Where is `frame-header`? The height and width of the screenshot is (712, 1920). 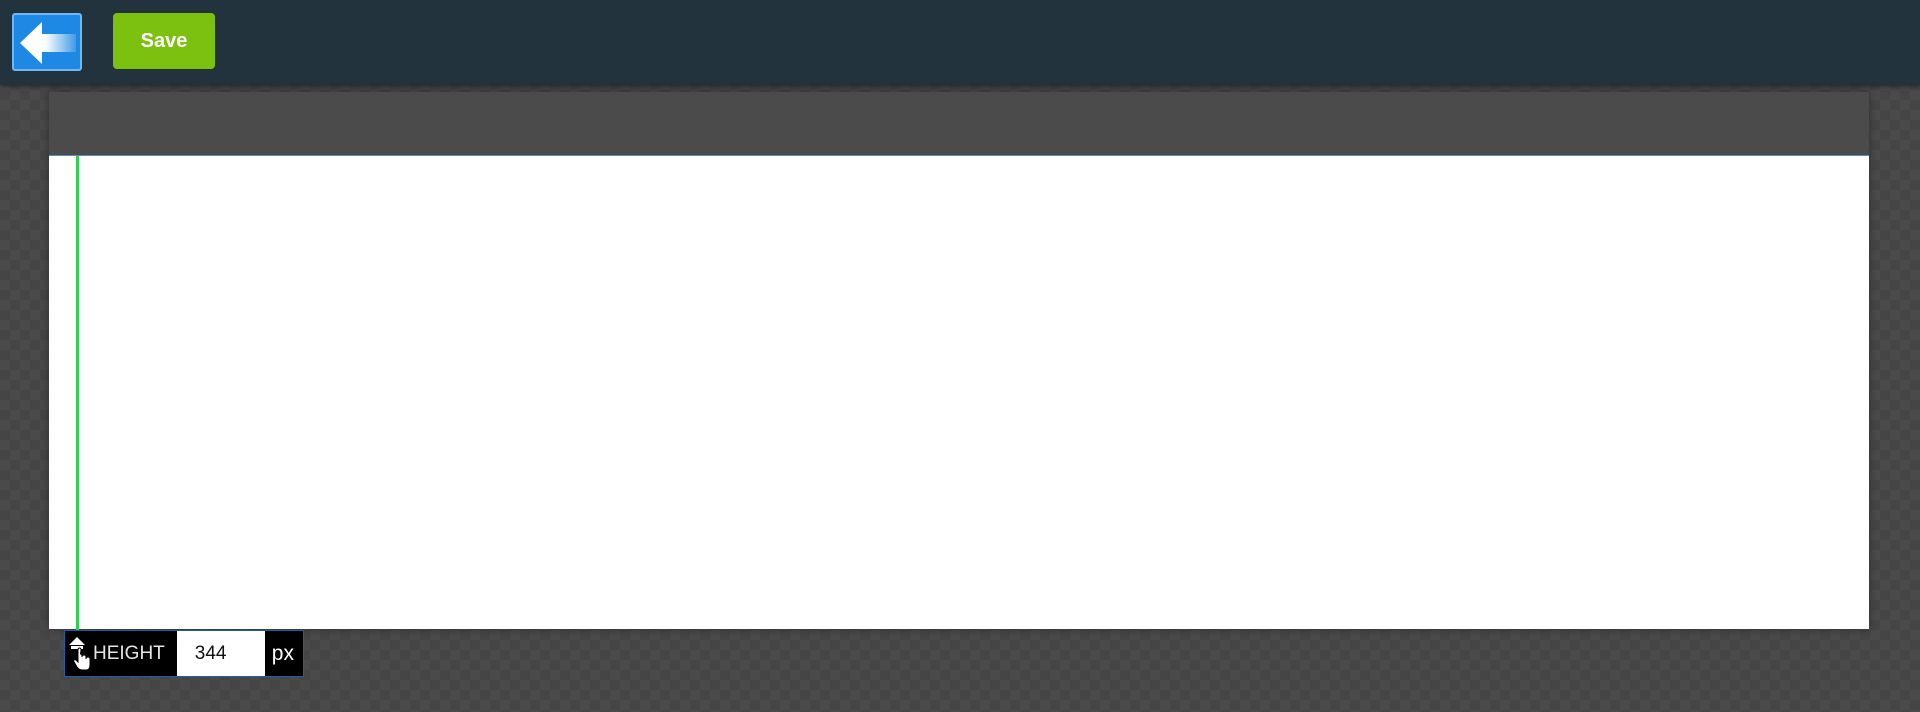 frame-header is located at coordinates (959, 123).